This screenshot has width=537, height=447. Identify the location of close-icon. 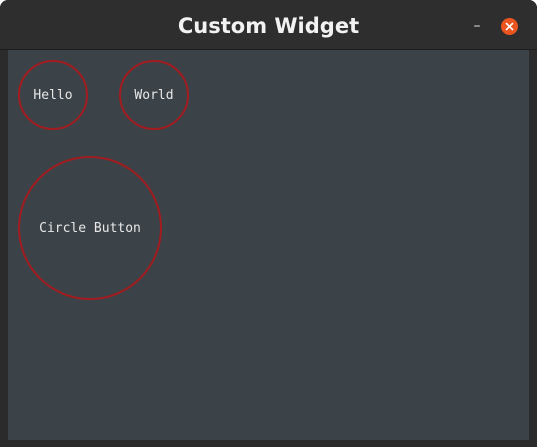
(509, 26).